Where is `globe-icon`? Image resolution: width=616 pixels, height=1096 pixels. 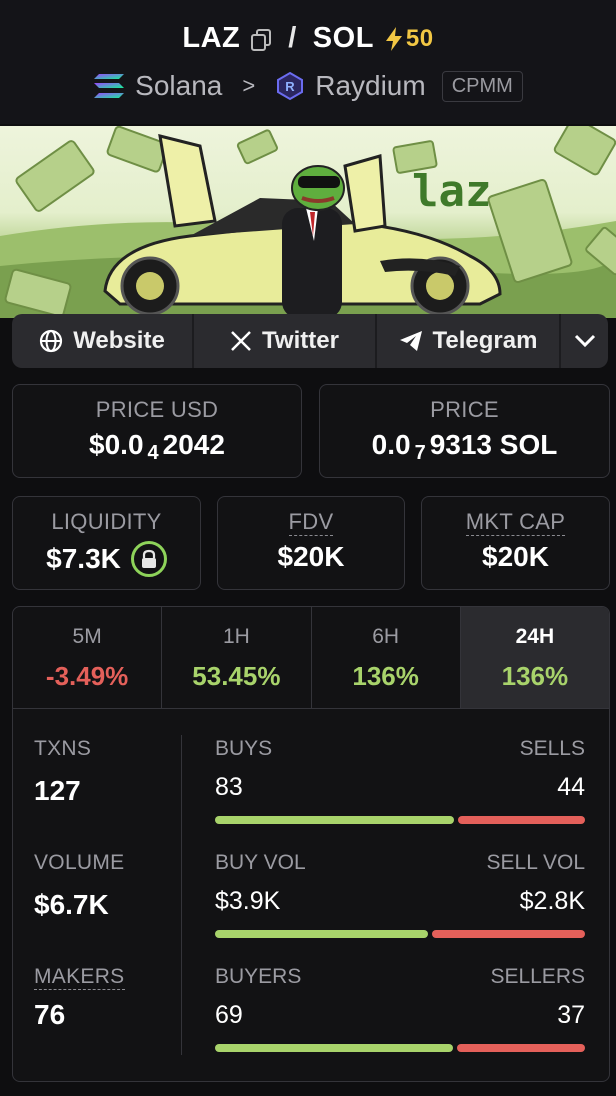 globe-icon is located at coordinates (51, 341).